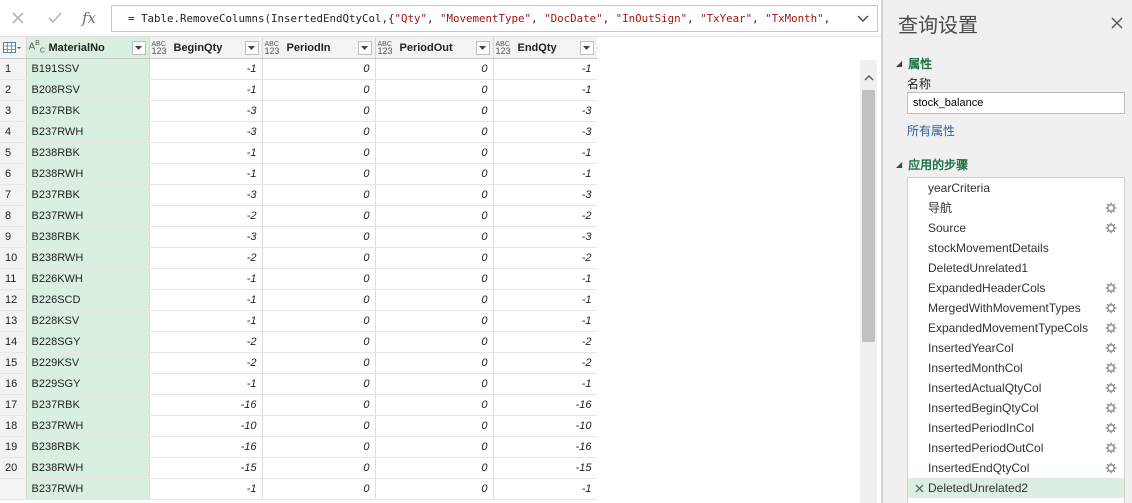 Image resolution: width=1132 pixels, height=503 pixels. Describe the element at coordinates (1016, 288) in the screenshot. I see `applied-step: ExpandedHeaderCols` at that location.